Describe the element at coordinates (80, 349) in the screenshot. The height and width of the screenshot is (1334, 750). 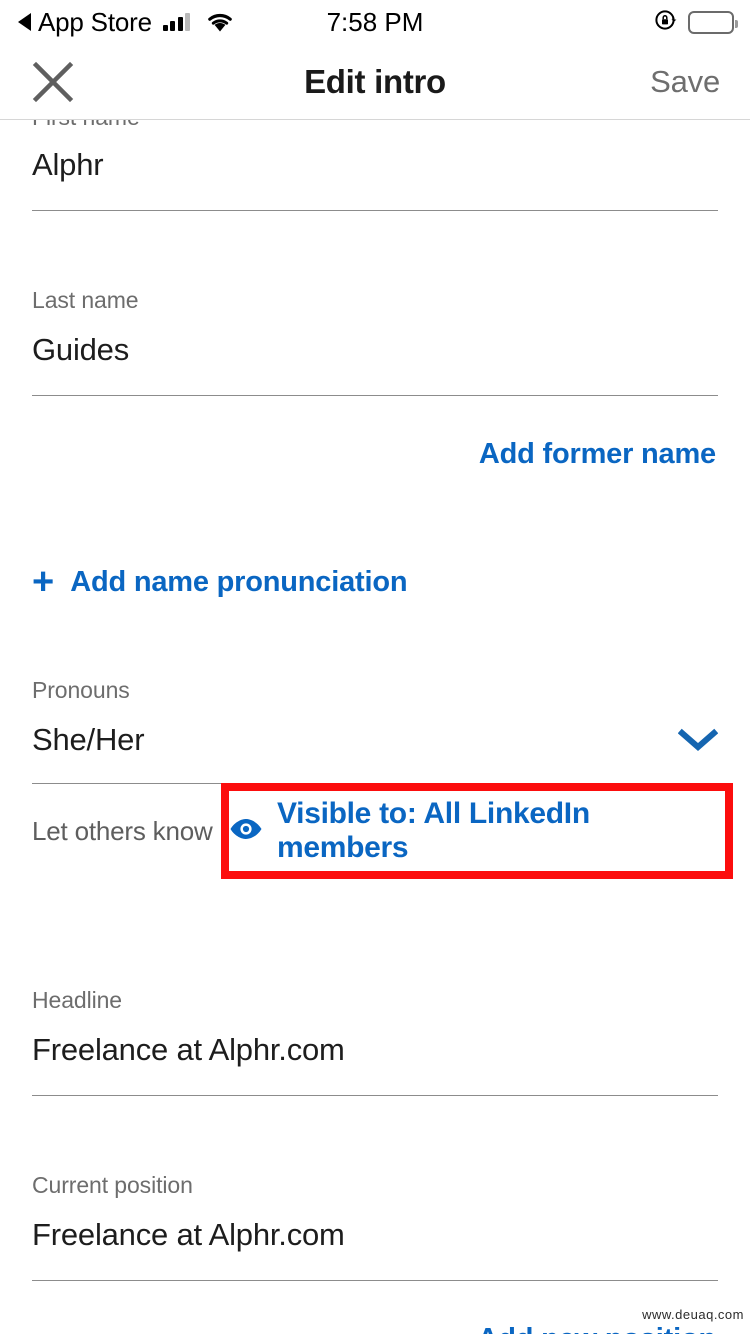
I see `last-name-value: Guides` at that location.